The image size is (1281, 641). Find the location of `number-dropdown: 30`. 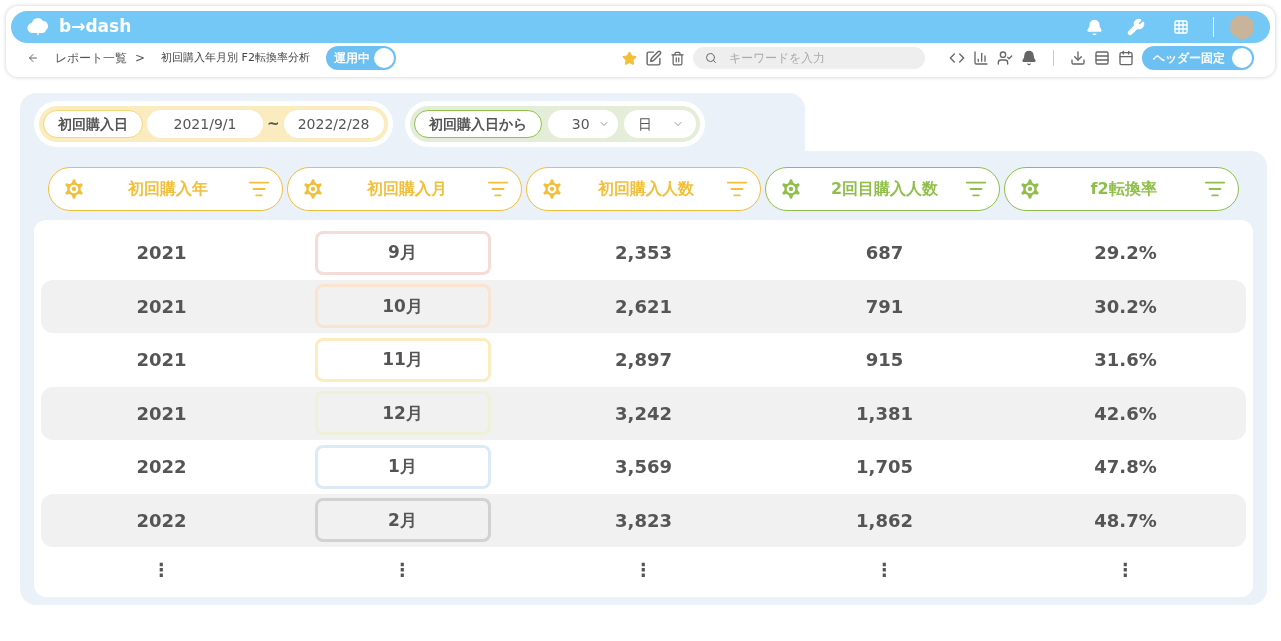

number-dropdown: 30 is located at coordinates (582, 124).